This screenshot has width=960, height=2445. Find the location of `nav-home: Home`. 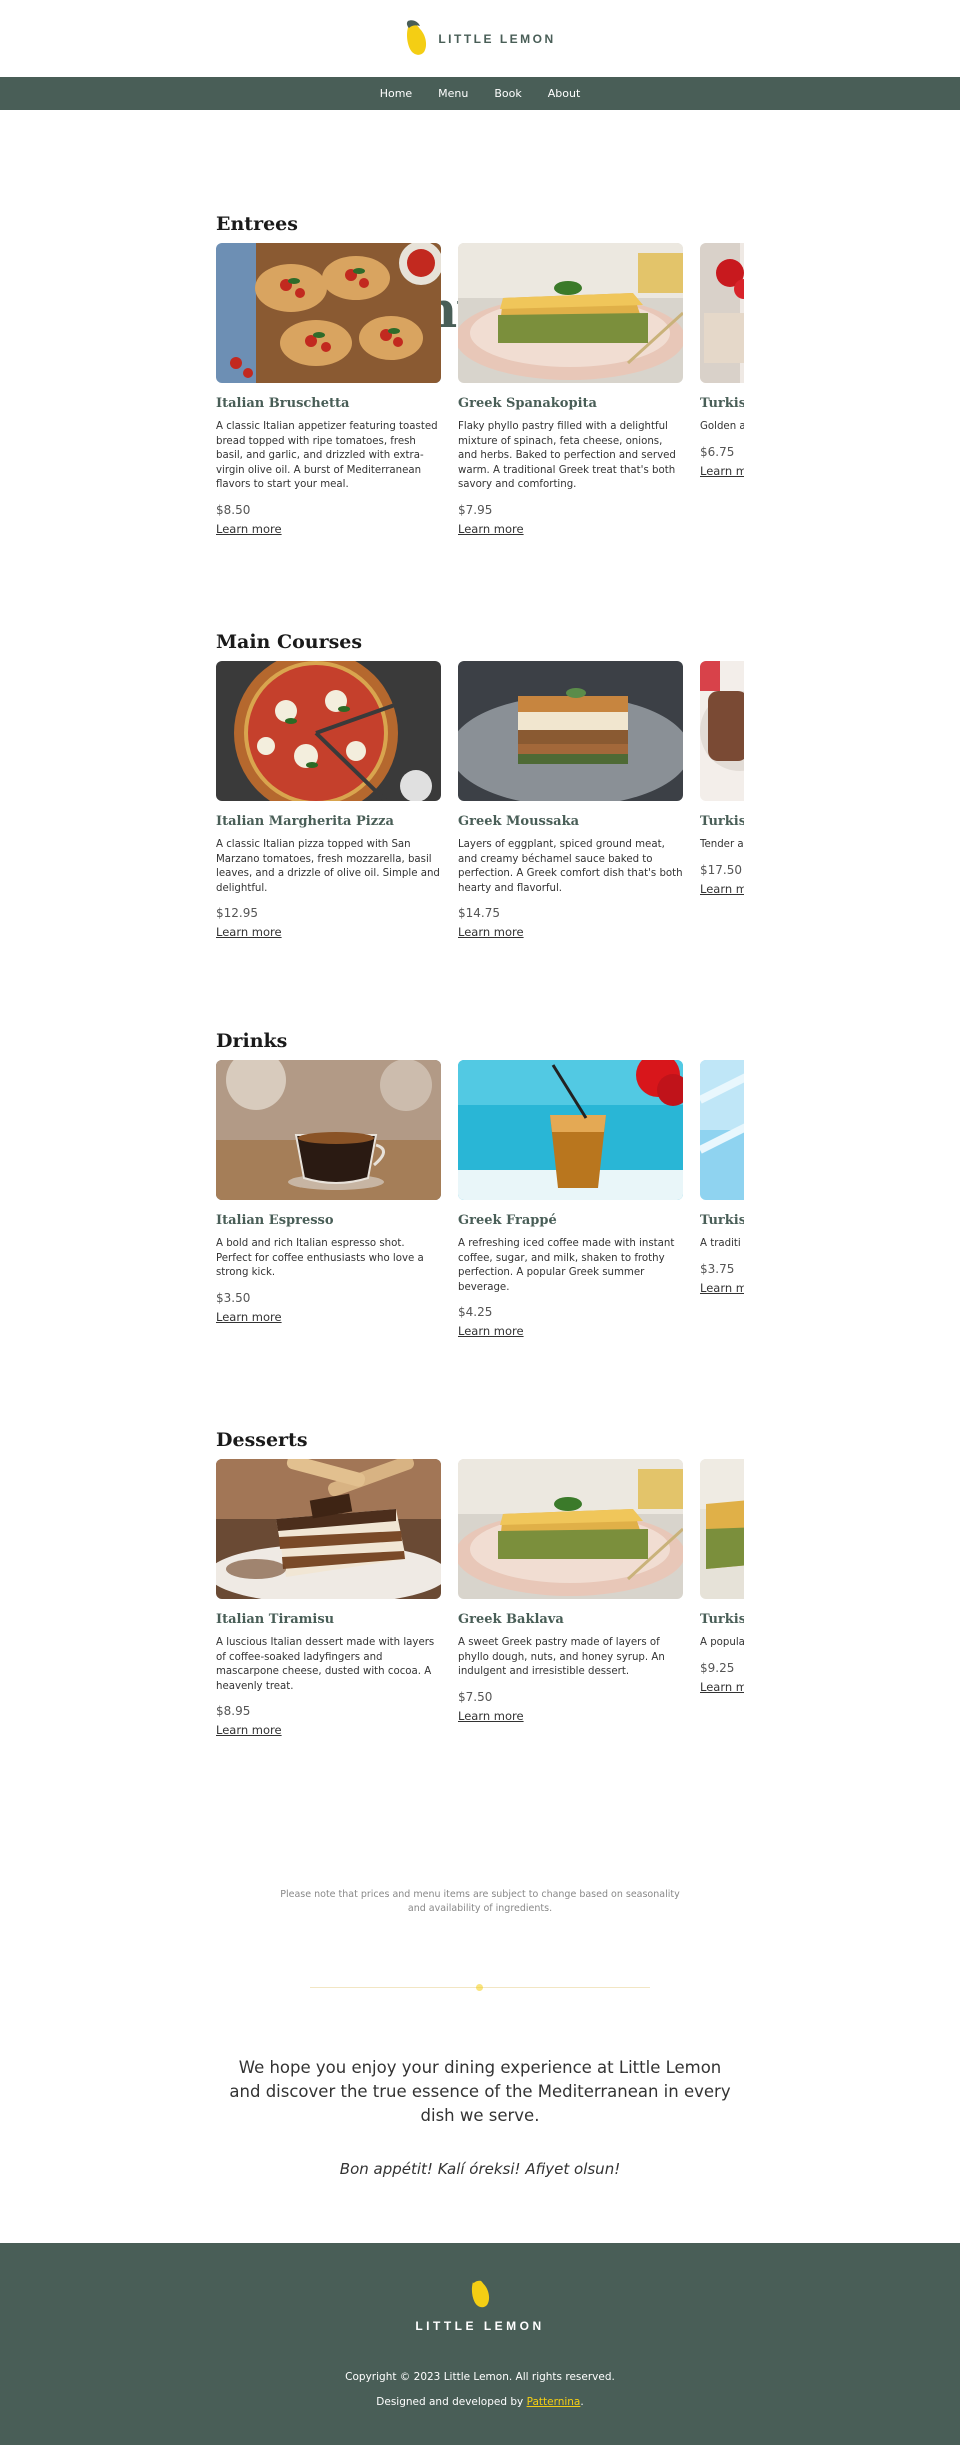

nav-home: Home is located at coordinates (396, 93).